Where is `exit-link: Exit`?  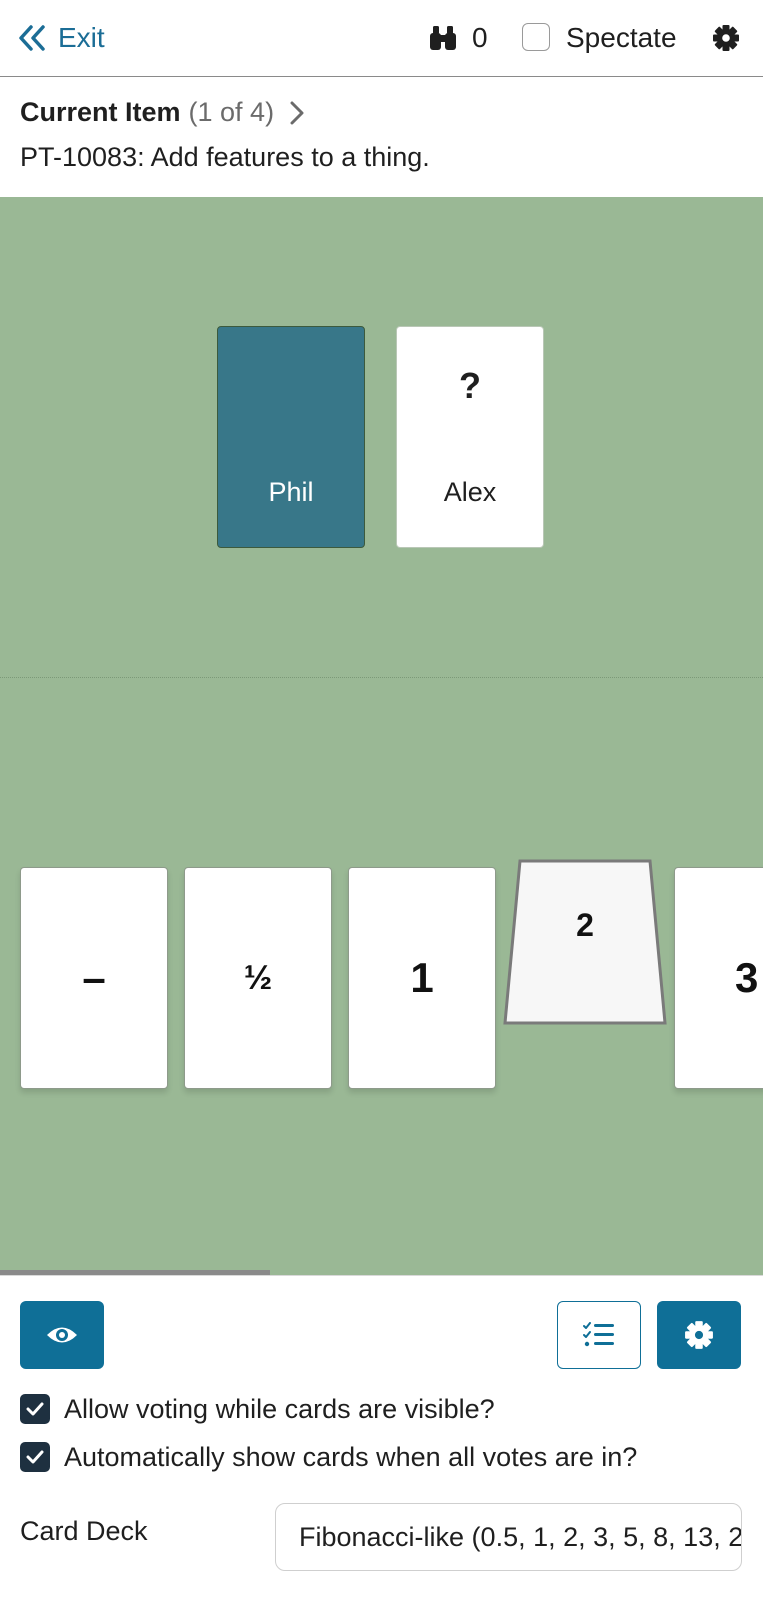 exit-link: Exit is located at coordinates (61, 38).